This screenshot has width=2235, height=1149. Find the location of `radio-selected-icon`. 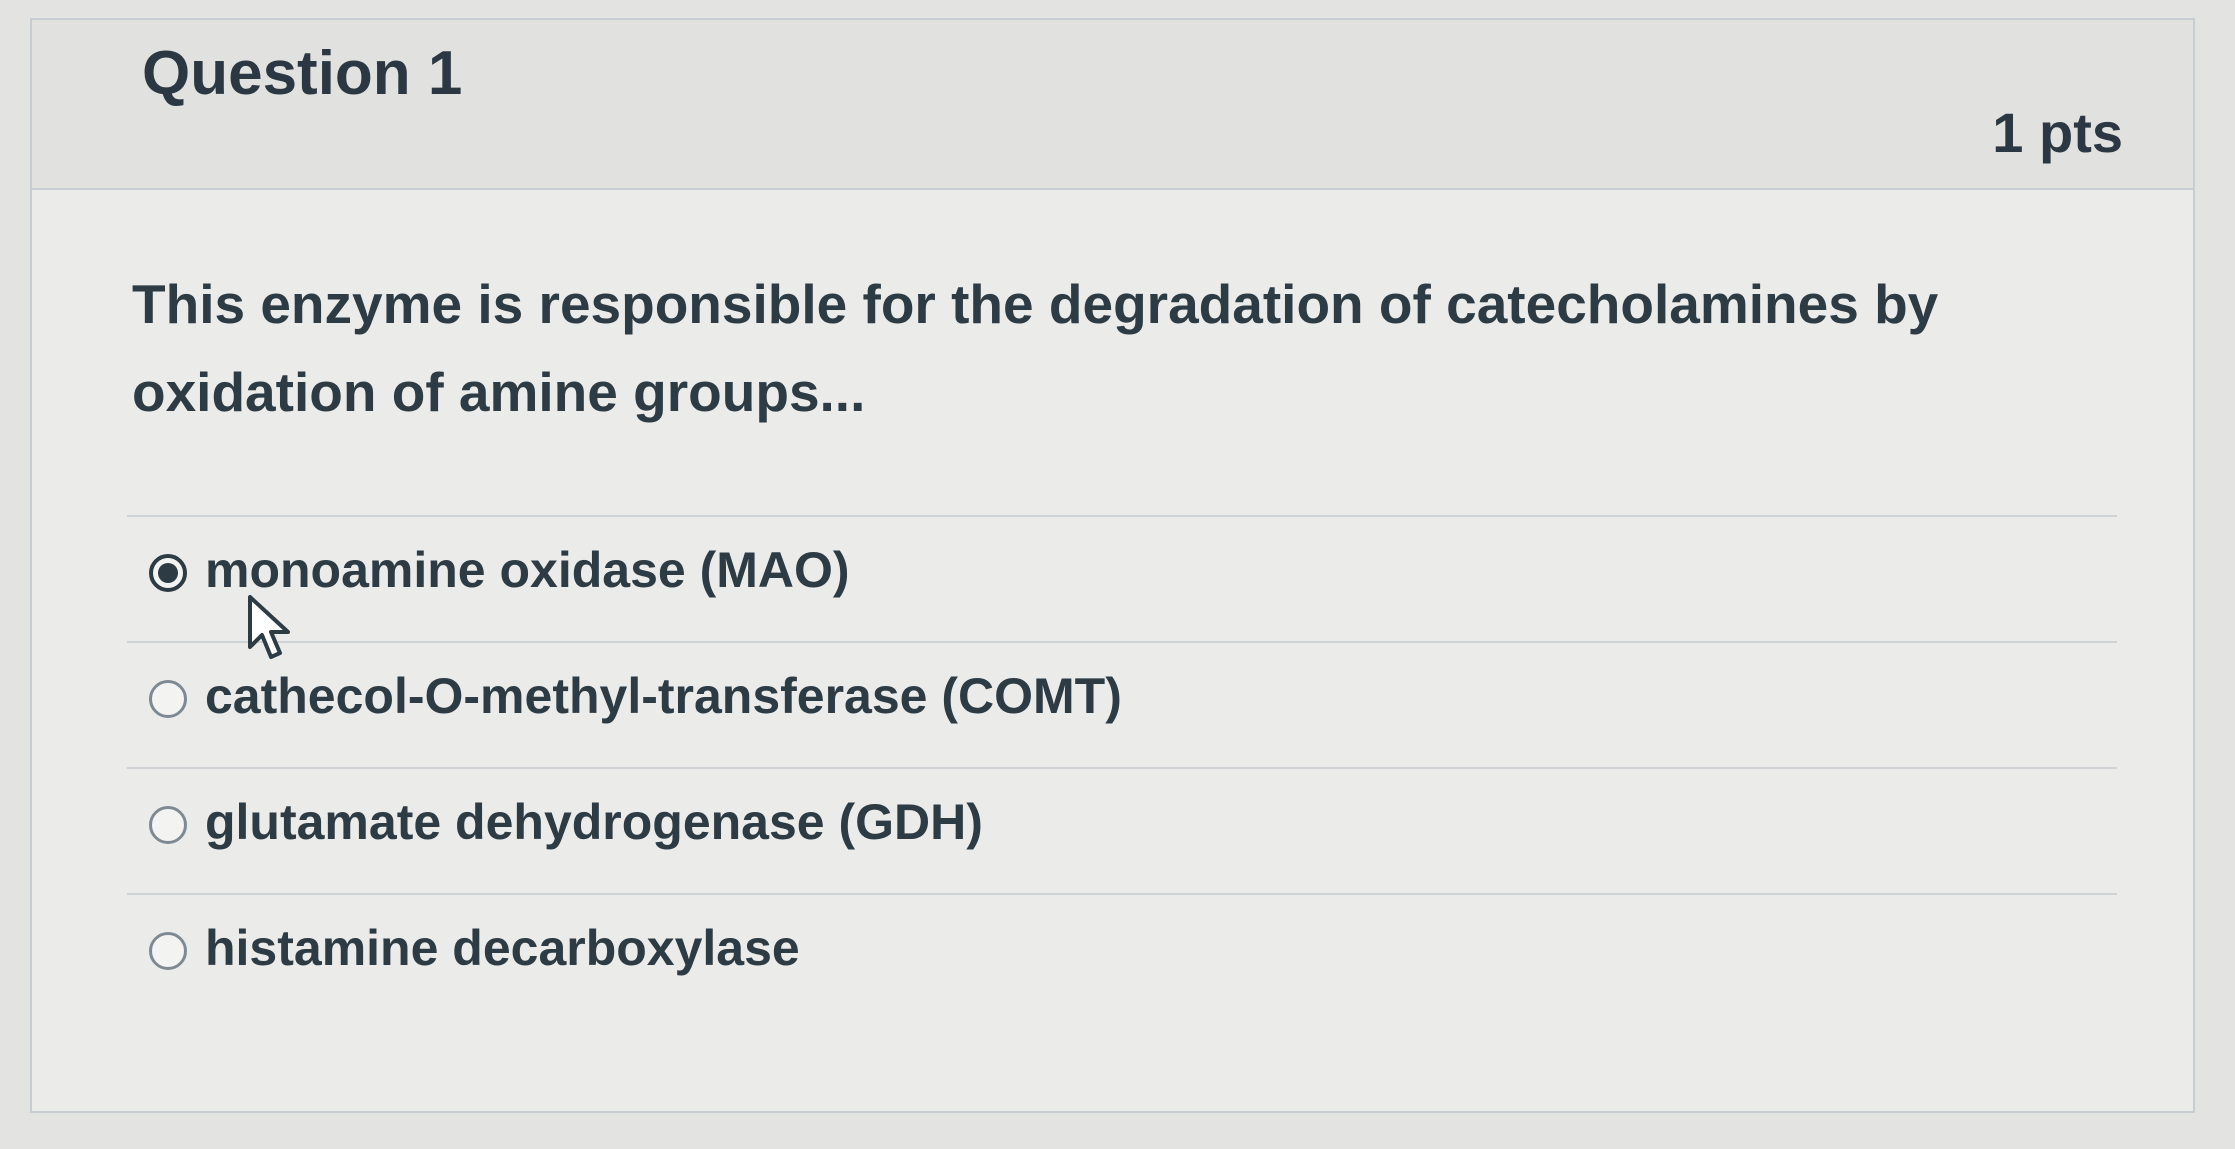

radio-selected-icon is located at coordinates (168, 573).